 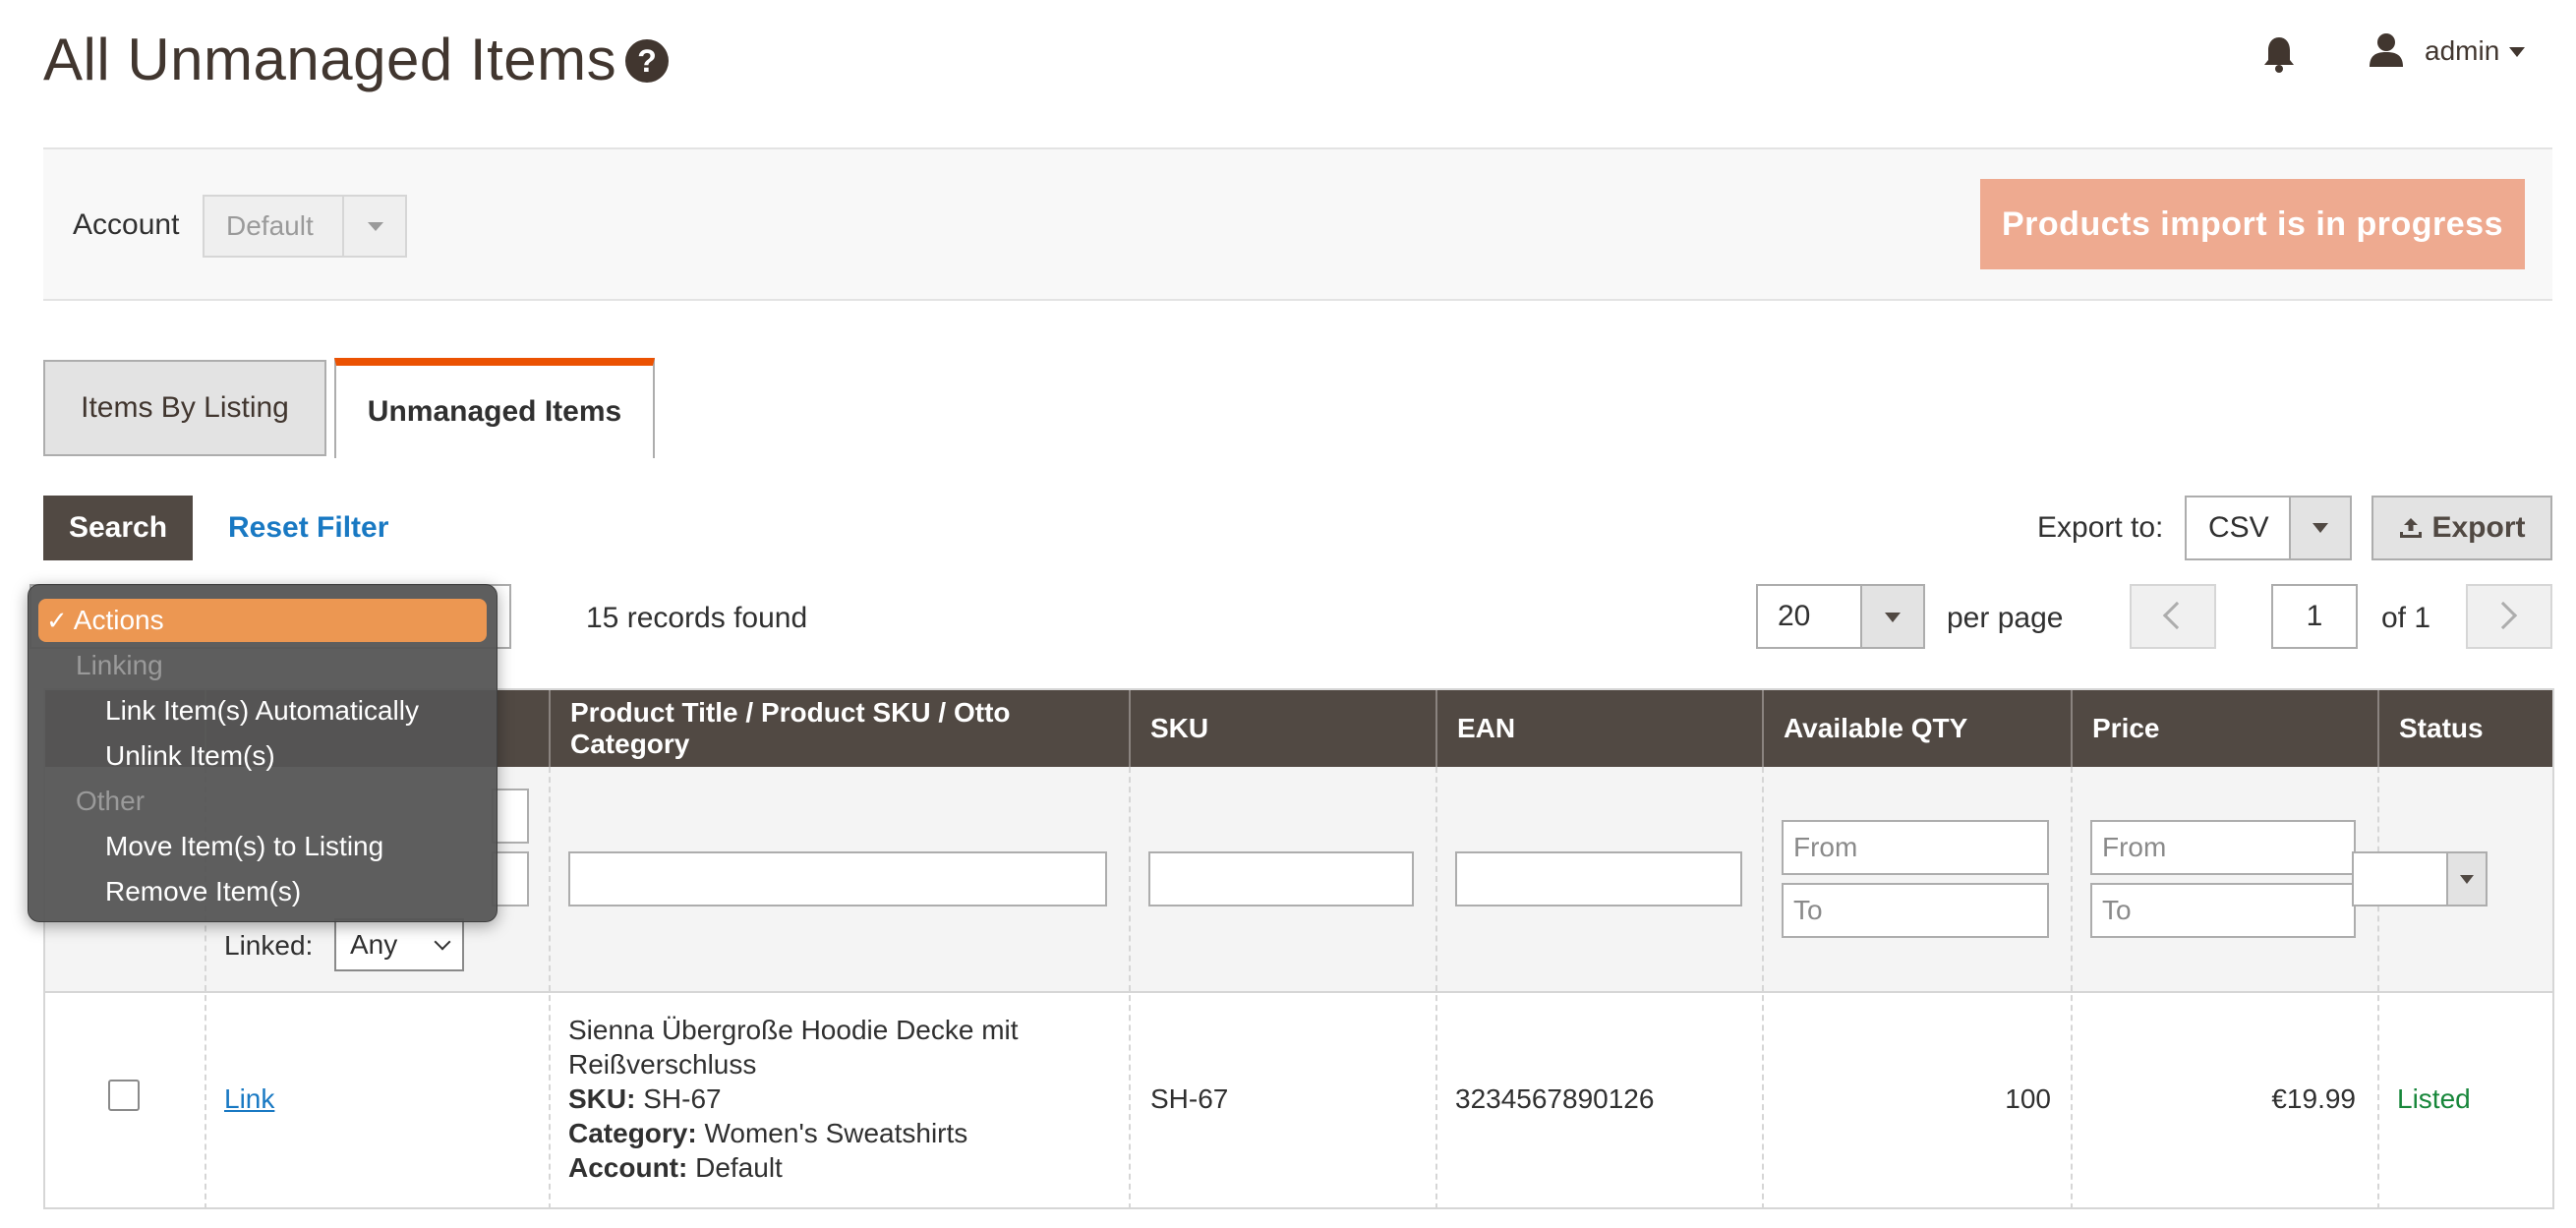 I want to click on chevron-right-icon, so click(x=2503, y=615).